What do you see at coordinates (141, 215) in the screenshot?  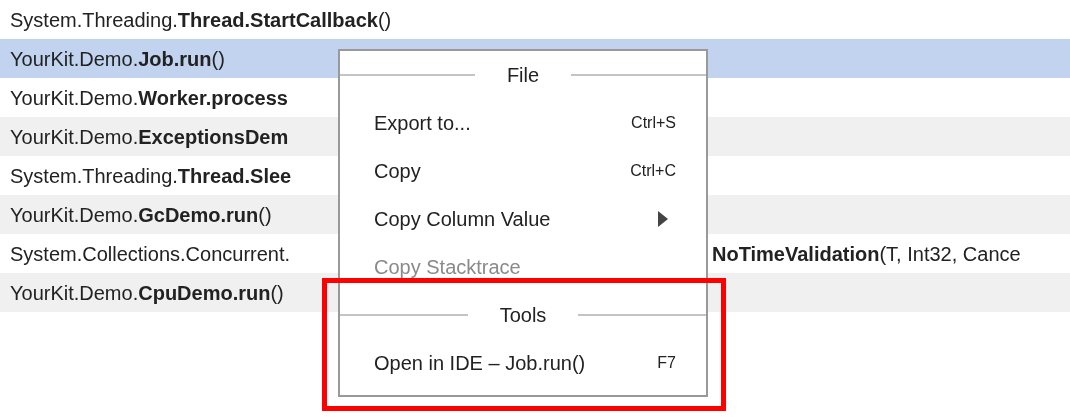 I see `method-name: YourKit.Demo.GcDemo.run()` at bounding box center [141, 215].